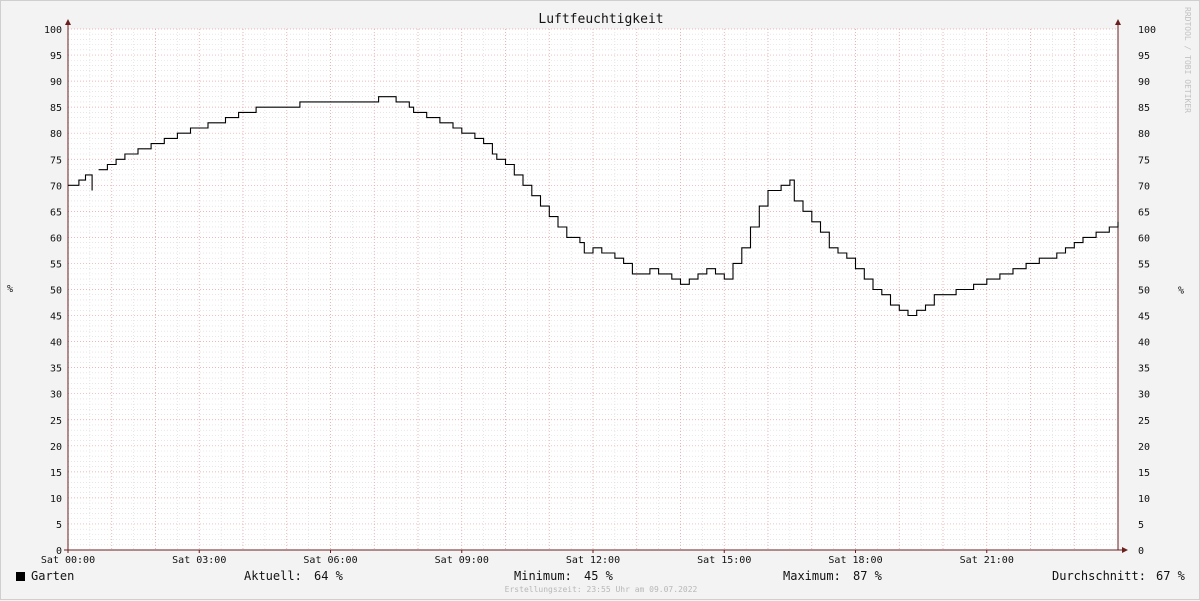 This screenshot has height=601, width=1200. What do you see at coordinates (56, 421) in the screenshot?
I see `y-tick-label-left: 25` at bounding box center [56, 421].